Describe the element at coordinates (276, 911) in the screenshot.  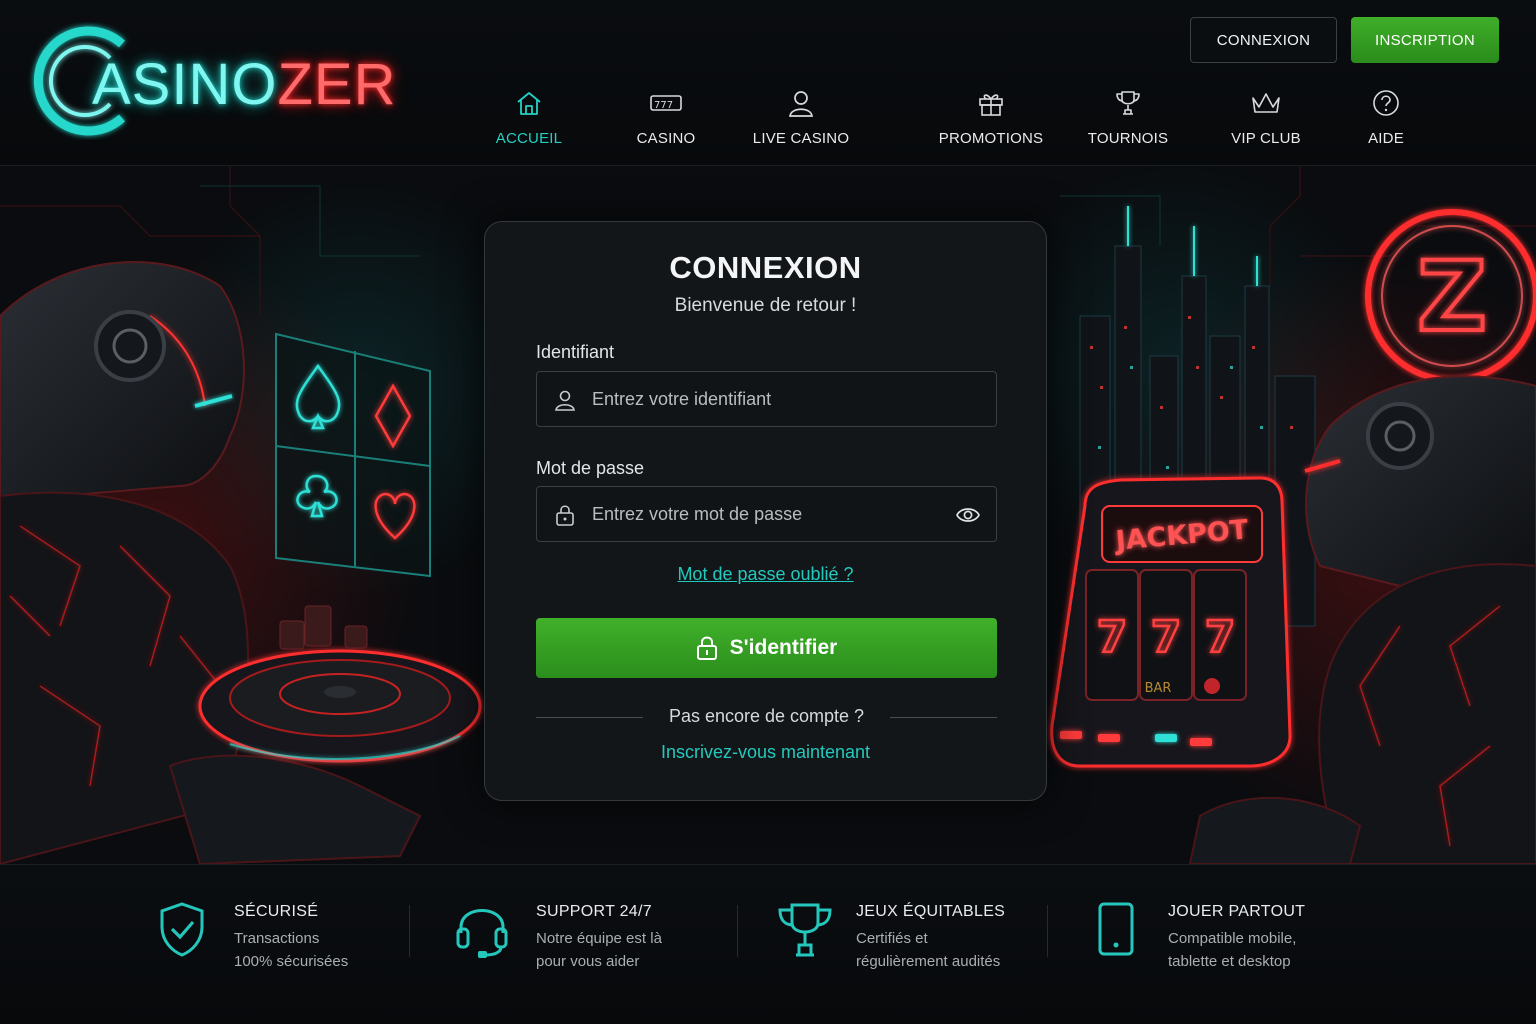
I see `feature-title: SÉCURISÉ` at that location.